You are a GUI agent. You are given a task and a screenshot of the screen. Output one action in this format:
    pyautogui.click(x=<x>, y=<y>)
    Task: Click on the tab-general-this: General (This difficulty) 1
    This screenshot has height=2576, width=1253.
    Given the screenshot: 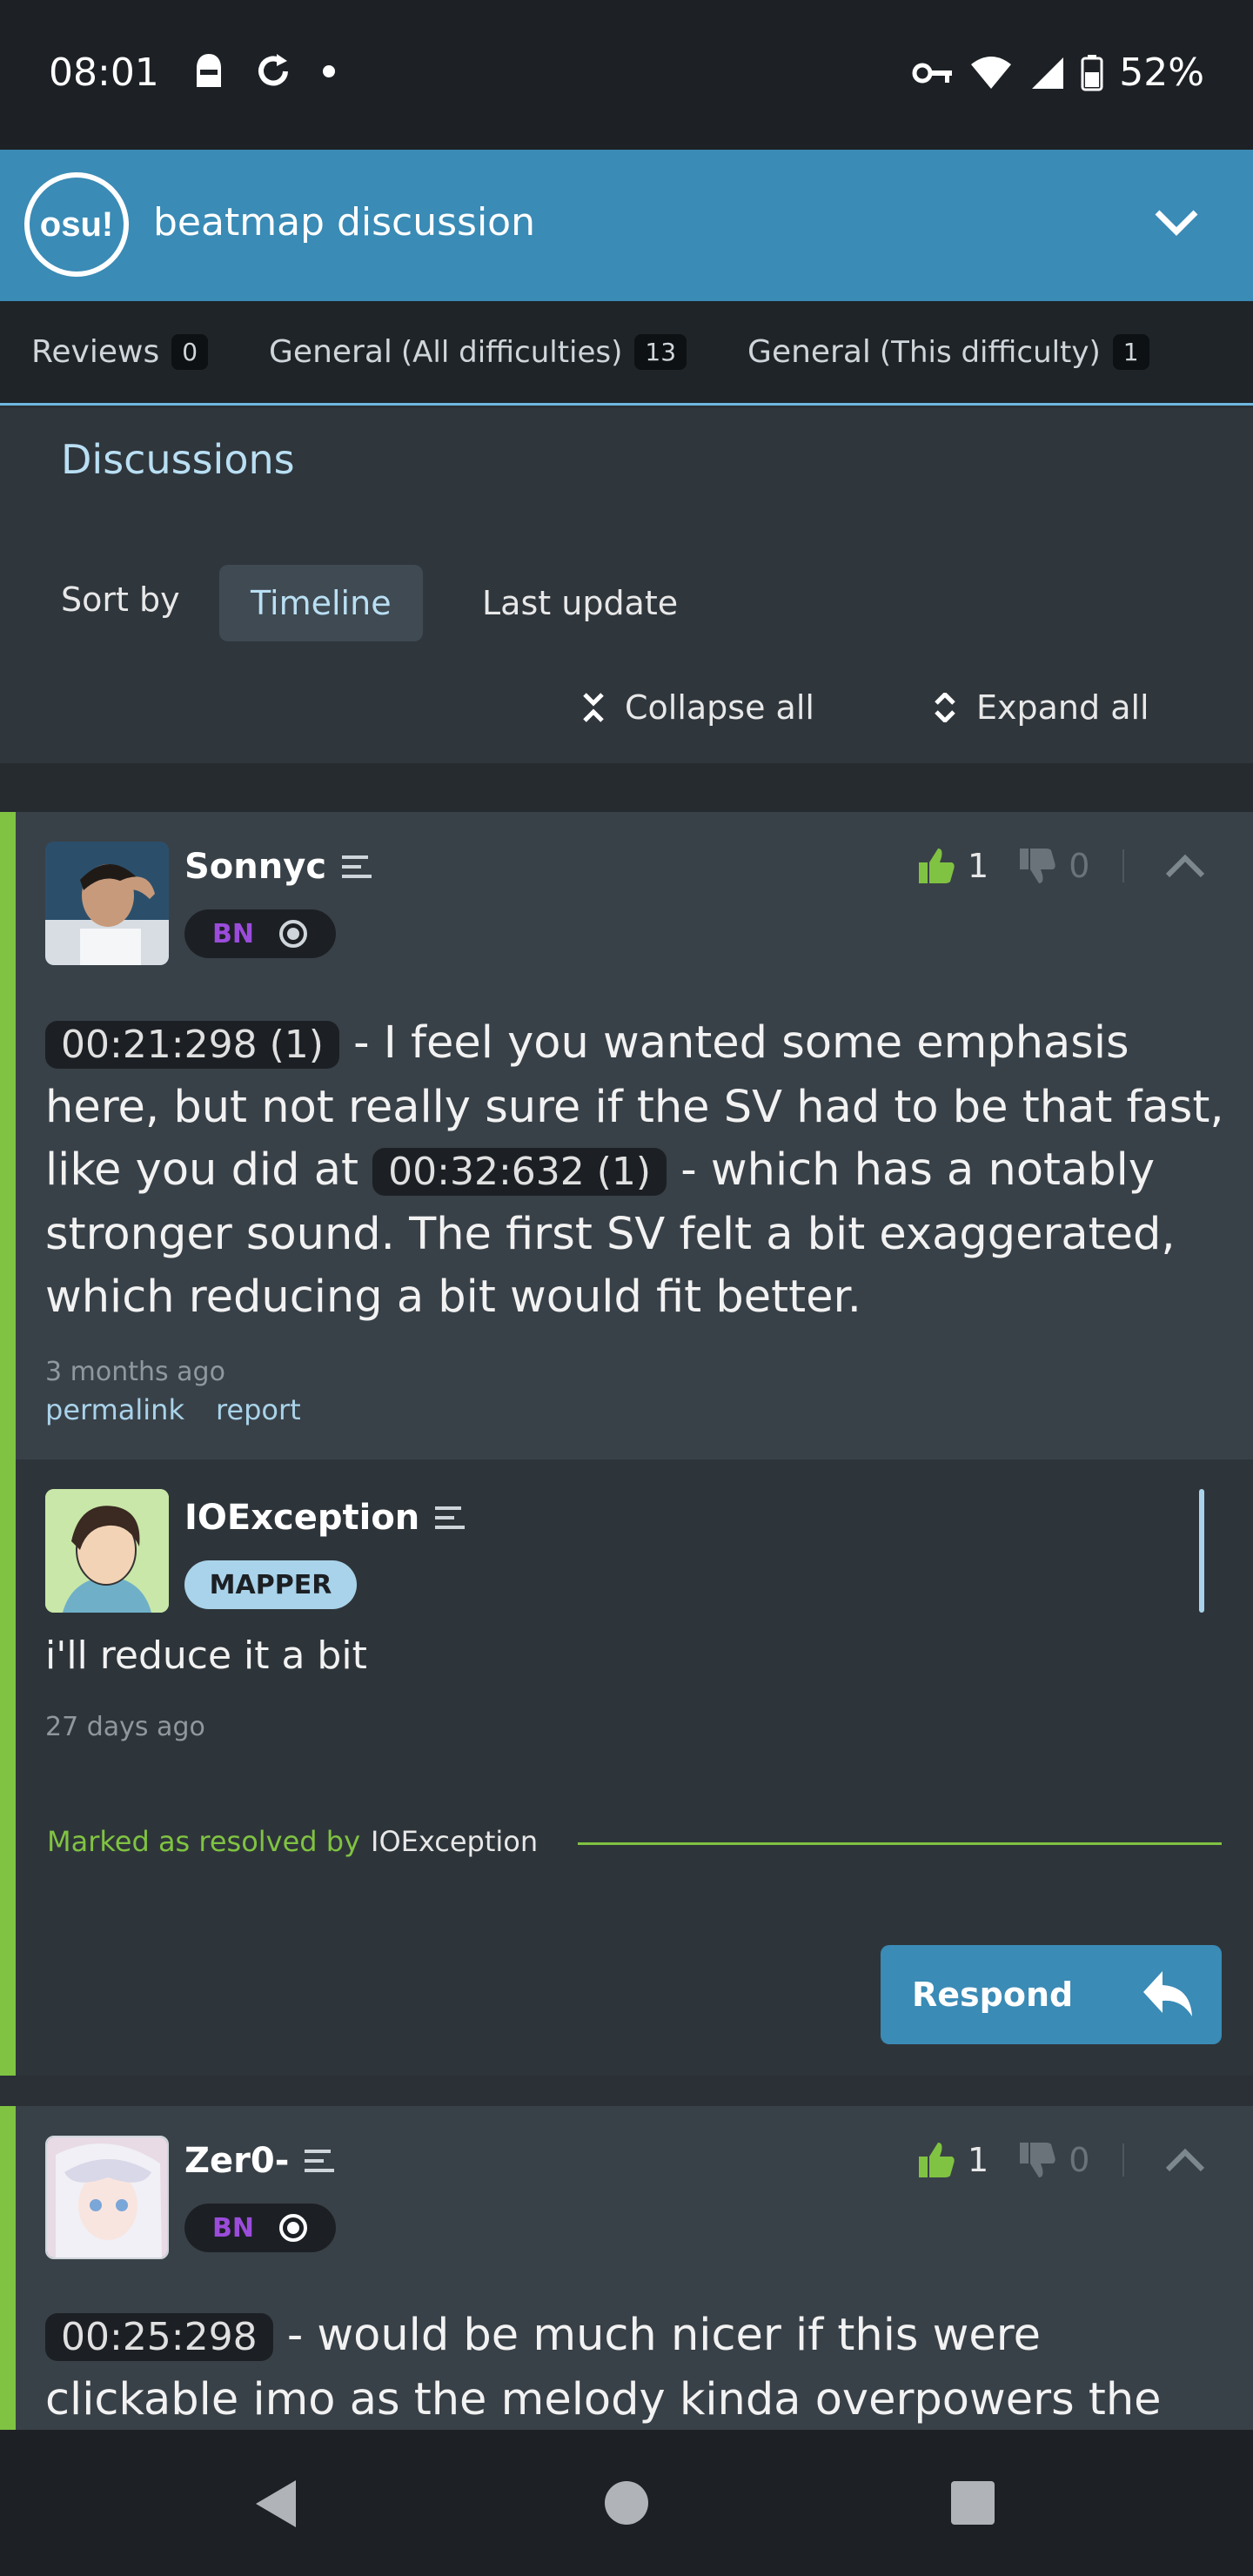 What is the action you would take?
    pyautogui.click(x=948, y=352)
    